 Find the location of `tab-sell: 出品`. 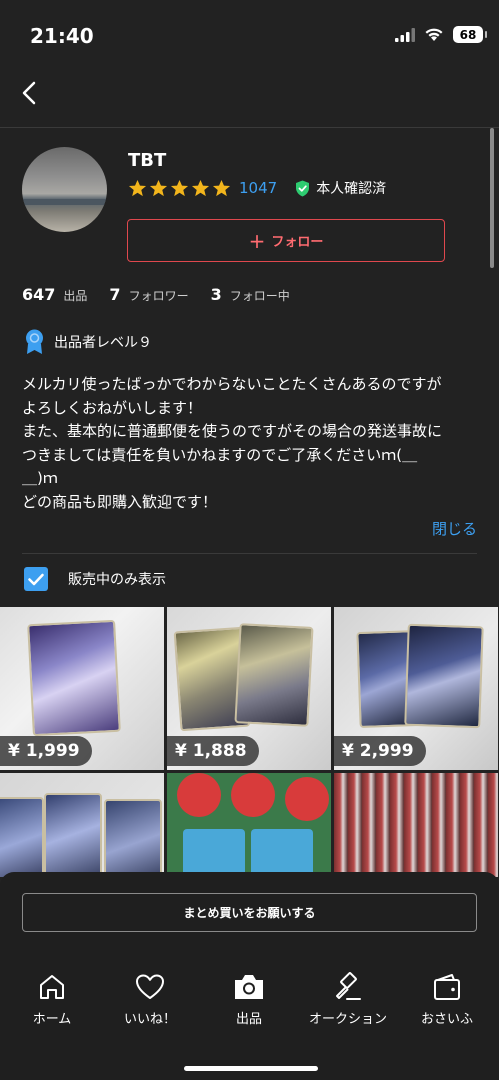

tab-sell: 出品 is located at coordinates (249, 999).